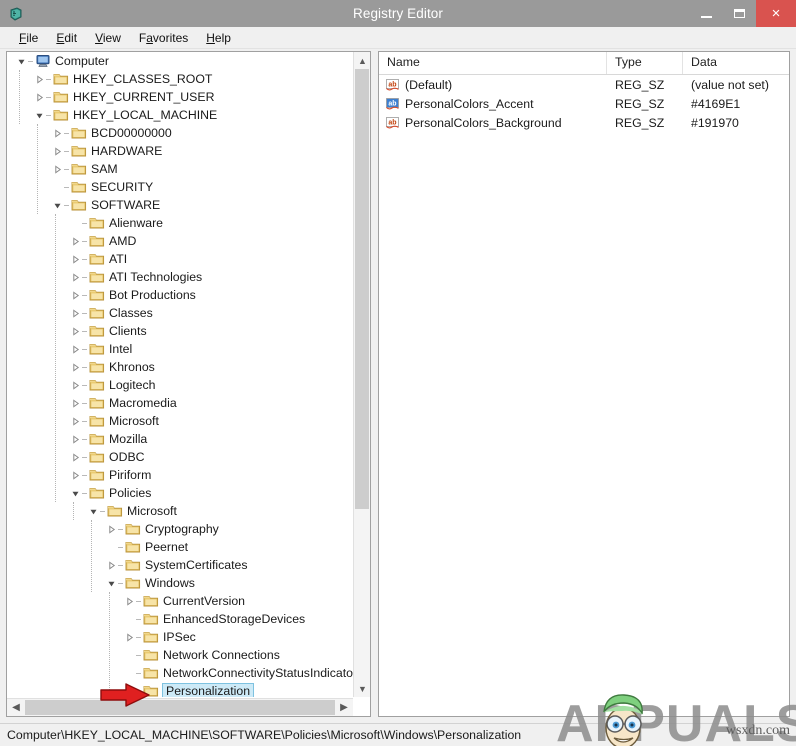  Describe the element at coordinates (739, 13) in the screenshot. I see `maximize-button` at that location.